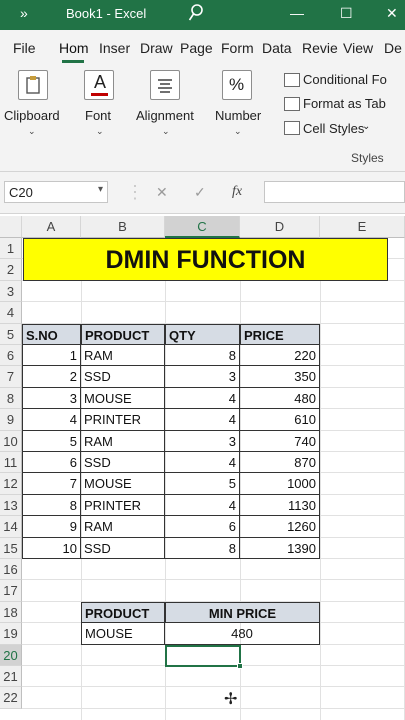 The image size is (405, 720). What do you see at coordinates (202, 334) in the screenshot?
I see `table-qty-header: QTY` at bounding box center [202, 334].